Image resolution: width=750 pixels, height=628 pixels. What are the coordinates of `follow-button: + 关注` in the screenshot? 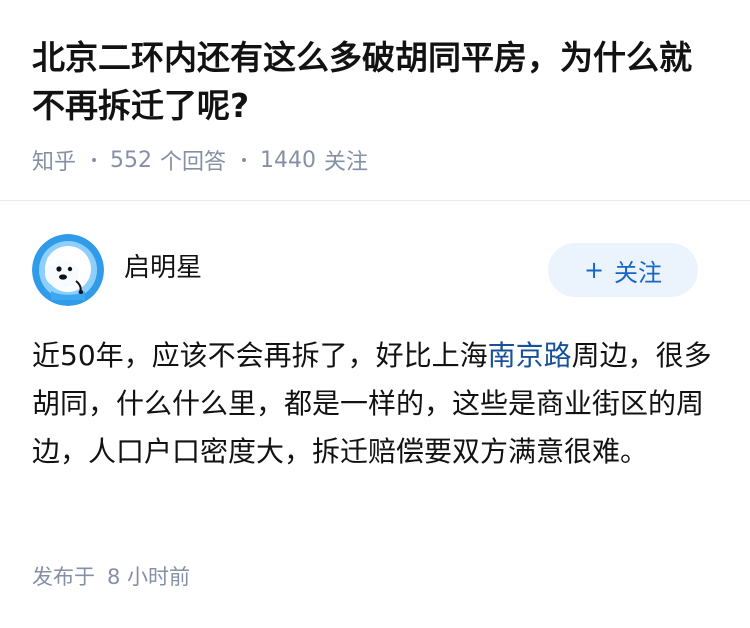 It's located at (623, 270).